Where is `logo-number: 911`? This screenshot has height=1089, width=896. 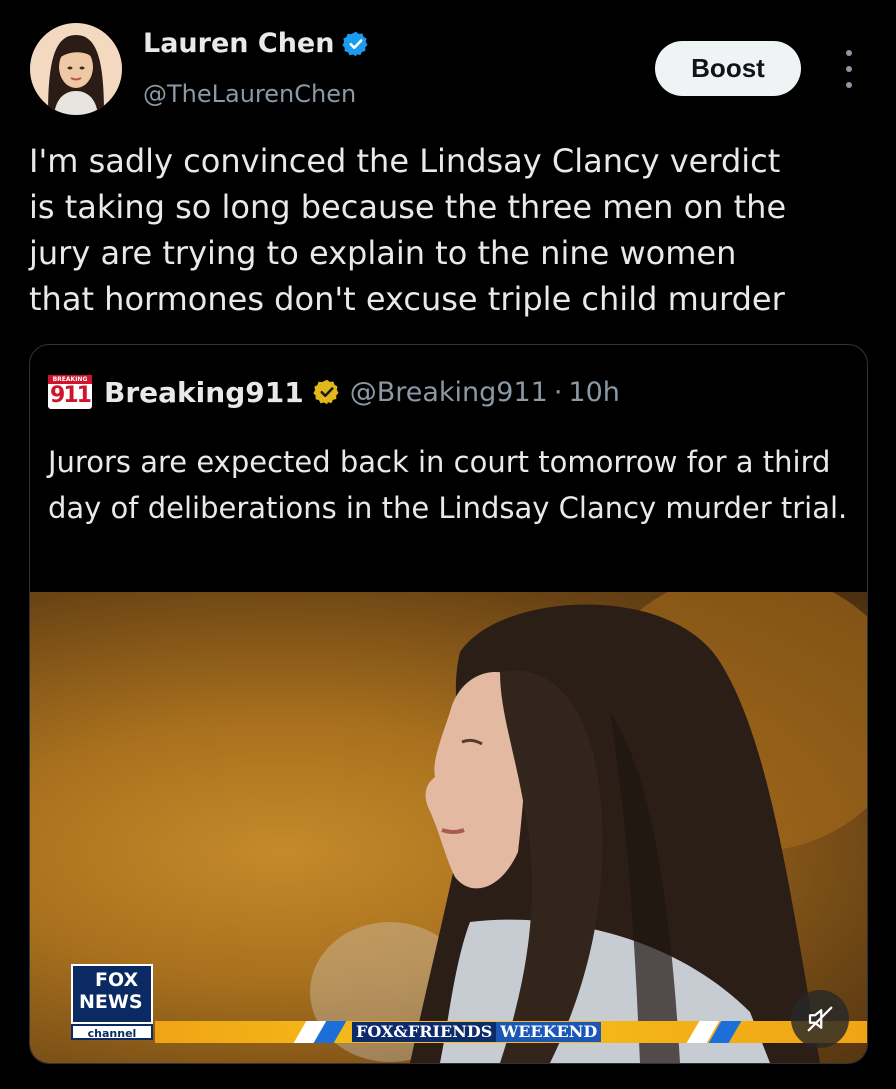
logo-number: 911 is located at coordinates (71, 395).